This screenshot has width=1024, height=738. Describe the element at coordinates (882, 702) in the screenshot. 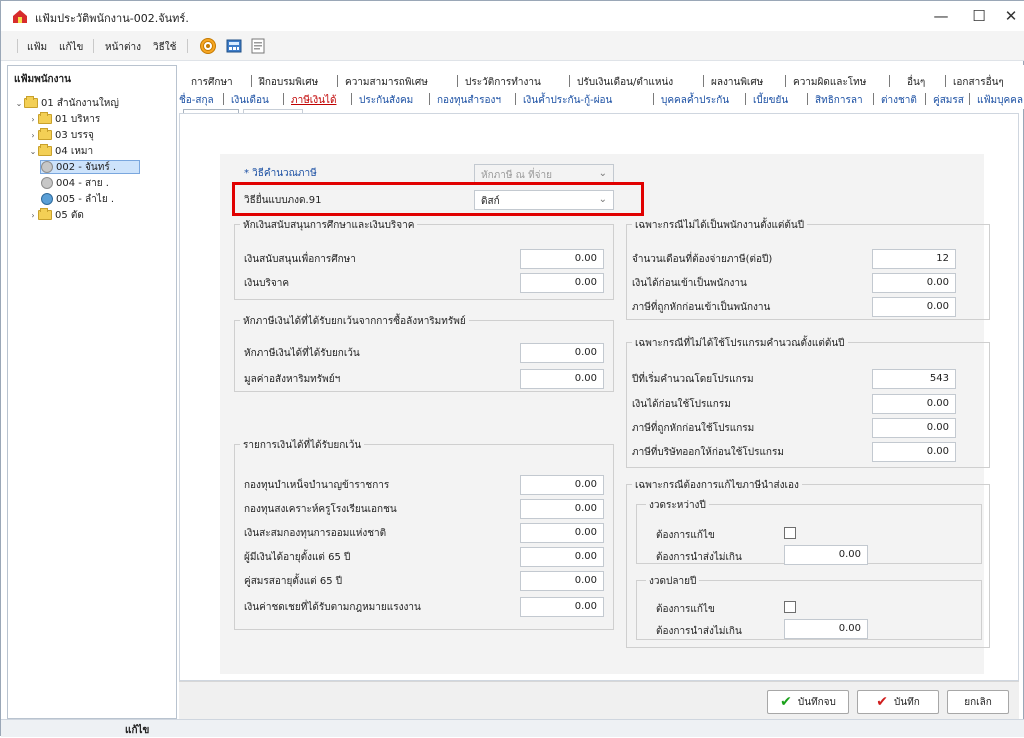

I see `check-icon: ✔` at that location.